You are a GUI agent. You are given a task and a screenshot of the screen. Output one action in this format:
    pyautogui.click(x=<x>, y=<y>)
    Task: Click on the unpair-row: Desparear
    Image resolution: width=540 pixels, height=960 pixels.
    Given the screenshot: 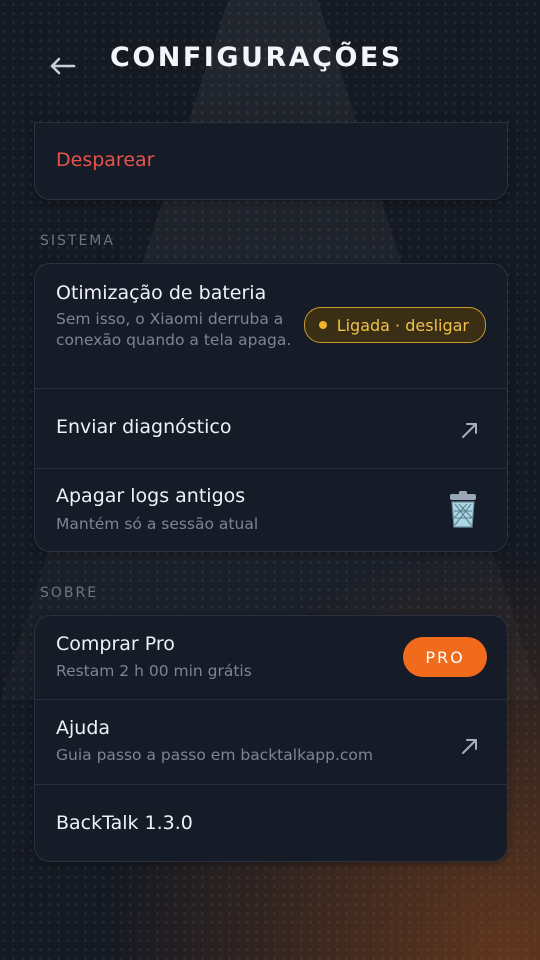 What is the action you would take?
    pyautogui.click(x=271, y=161)
    